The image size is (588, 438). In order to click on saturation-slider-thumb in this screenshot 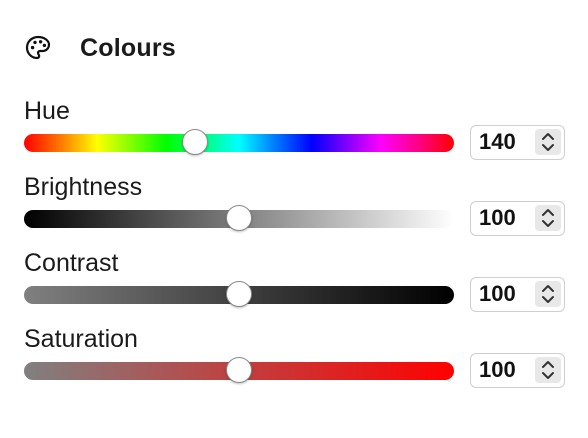, I will do `click(239, 370)`.